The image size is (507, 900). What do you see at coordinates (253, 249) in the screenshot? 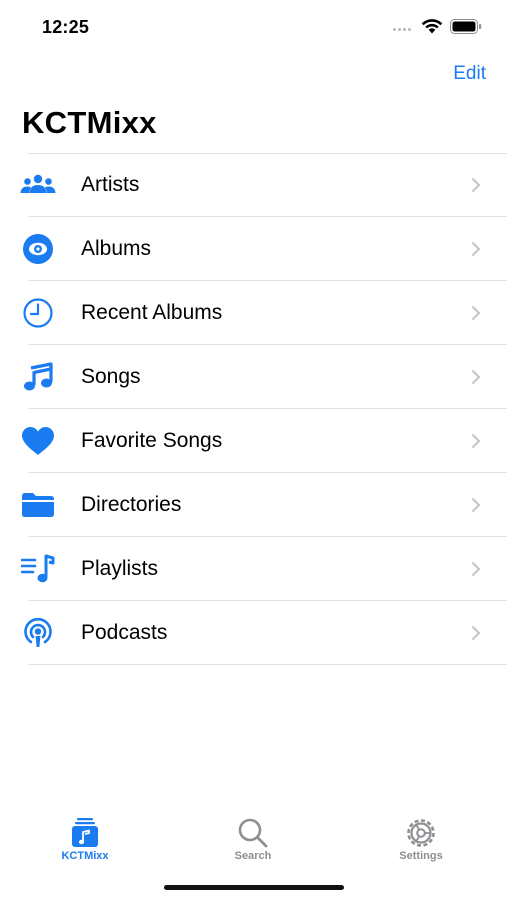
I see `list-item-albums: Albums` at bounding box center [253, 249].